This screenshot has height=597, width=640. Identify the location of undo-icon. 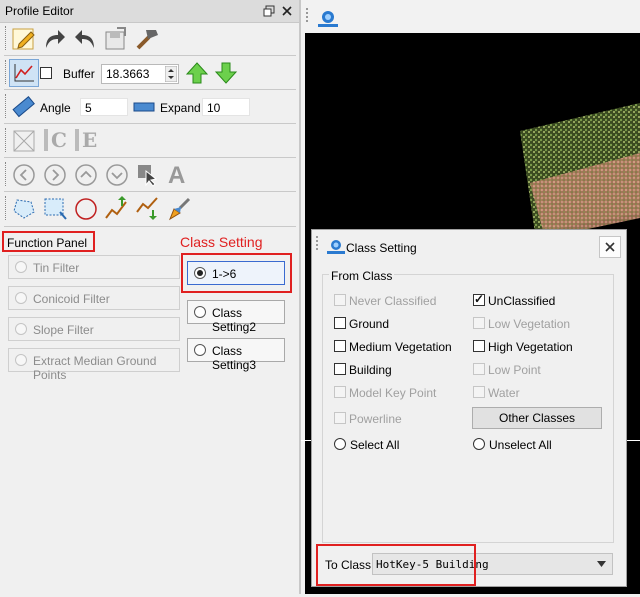
(86, 39).